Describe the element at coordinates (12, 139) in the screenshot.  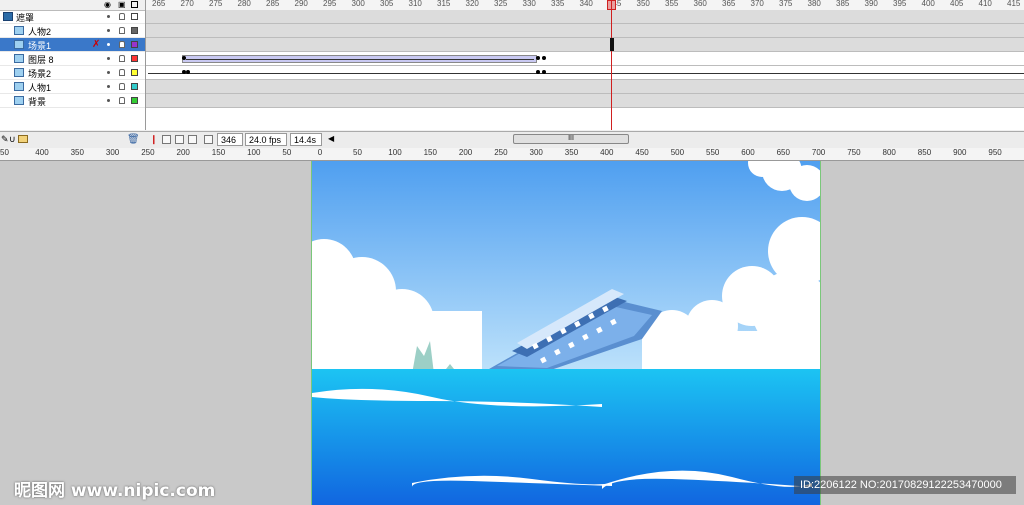
I see `add-guide-icon: ∪` at that location.